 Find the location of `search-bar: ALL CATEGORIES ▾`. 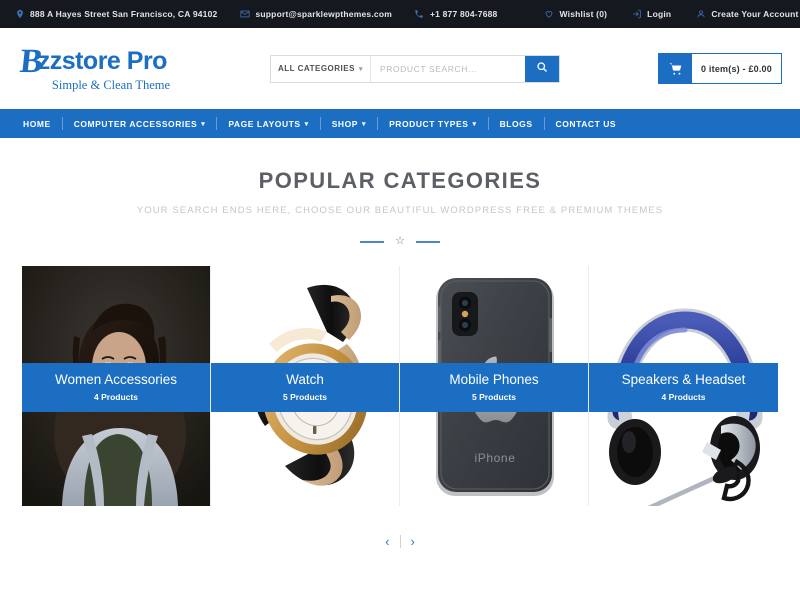

search-bar: ALL CATEGORIES ▾ is located at coordinates (415, 68).